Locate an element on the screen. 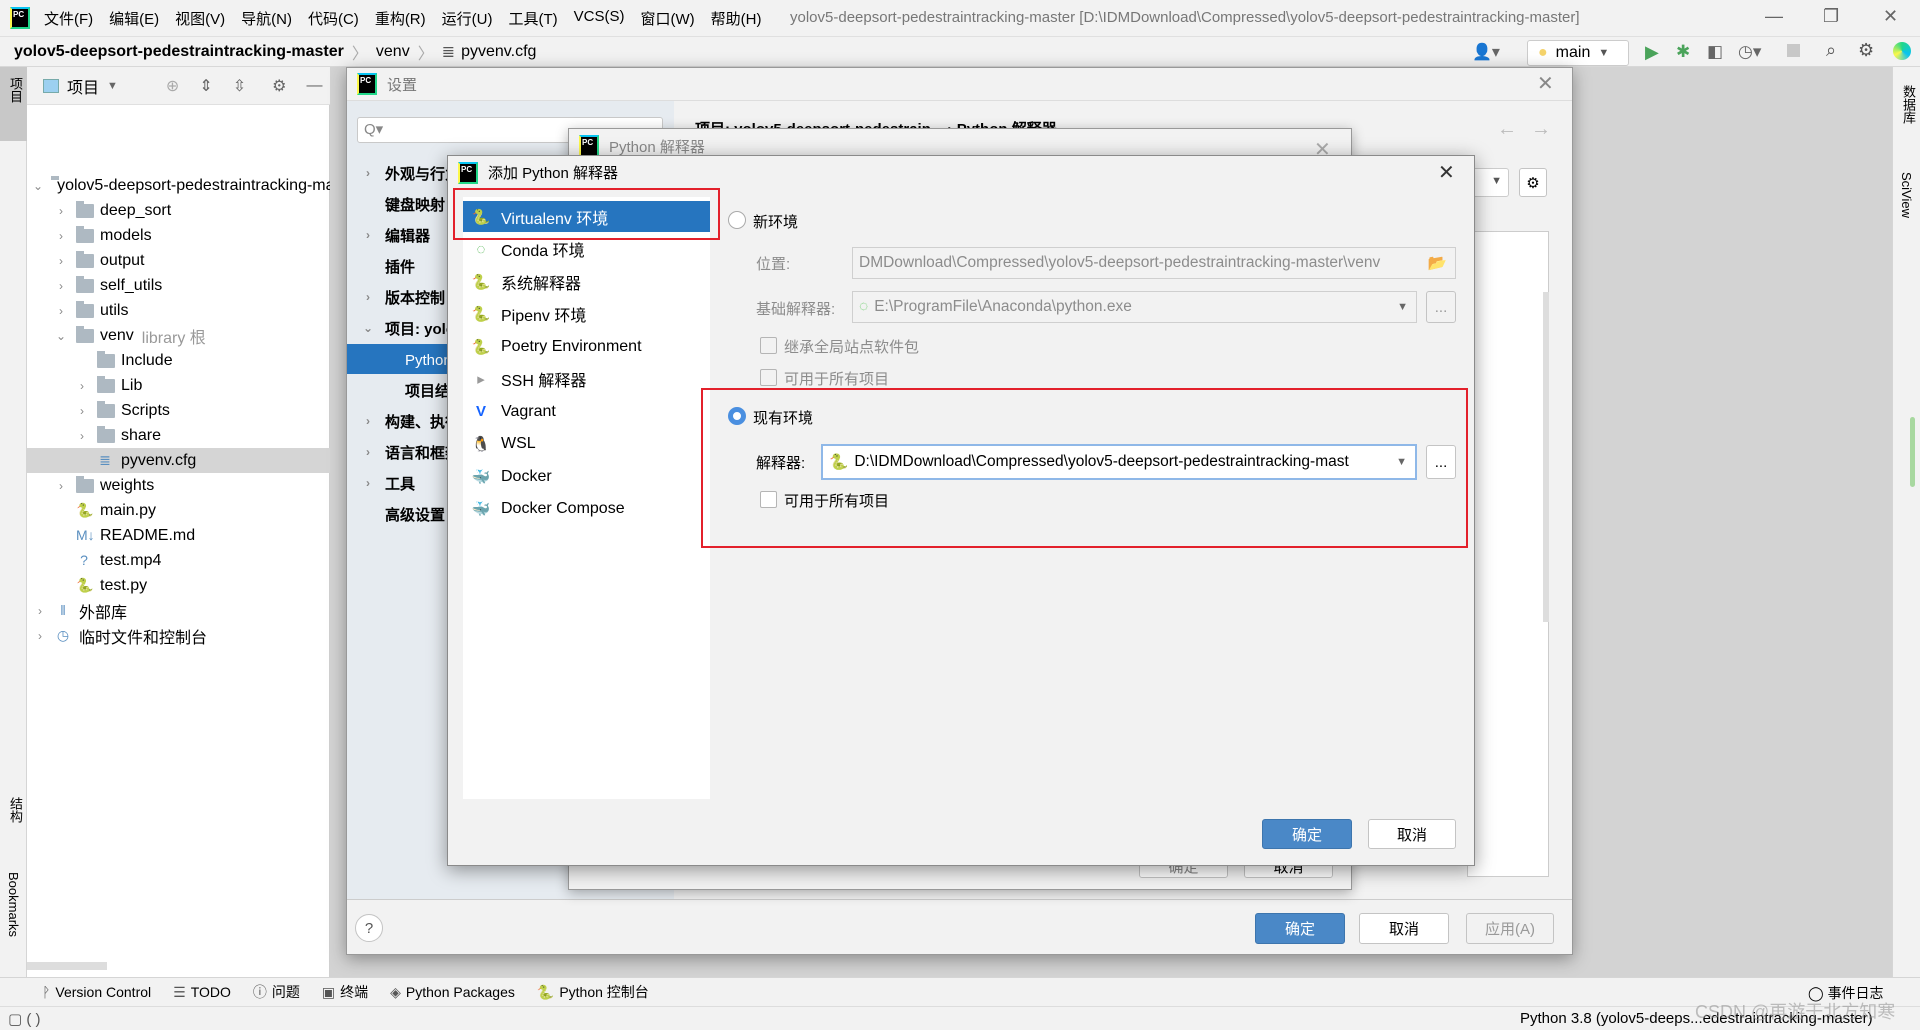 This screenshot has width=1920, height=1030. new-env-all-projects-checkbox is located at coordinates (768, 377).